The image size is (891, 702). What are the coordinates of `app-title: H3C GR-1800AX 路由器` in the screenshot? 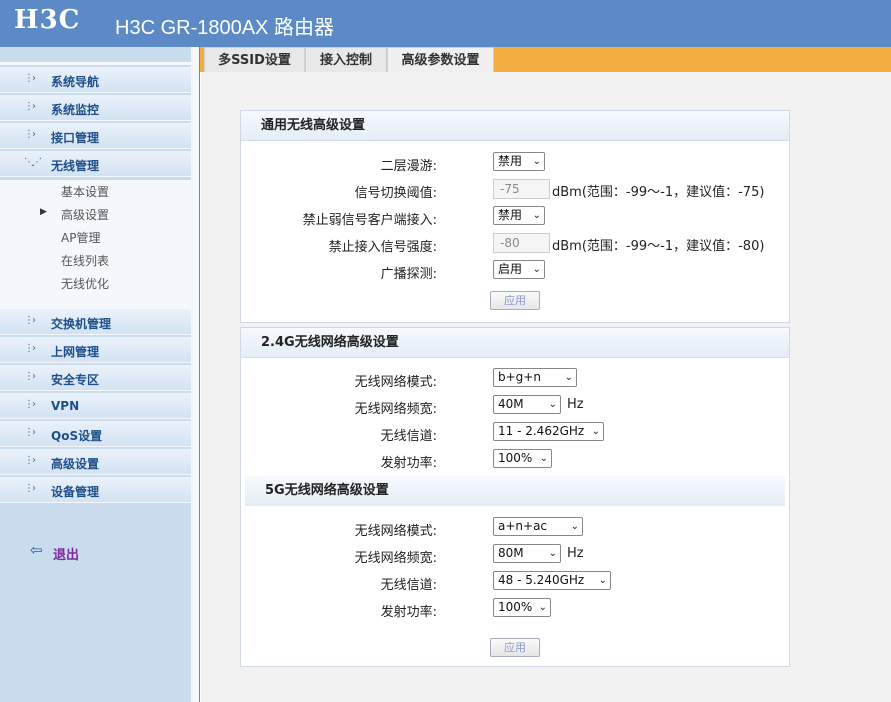 It's located at (224, 28).